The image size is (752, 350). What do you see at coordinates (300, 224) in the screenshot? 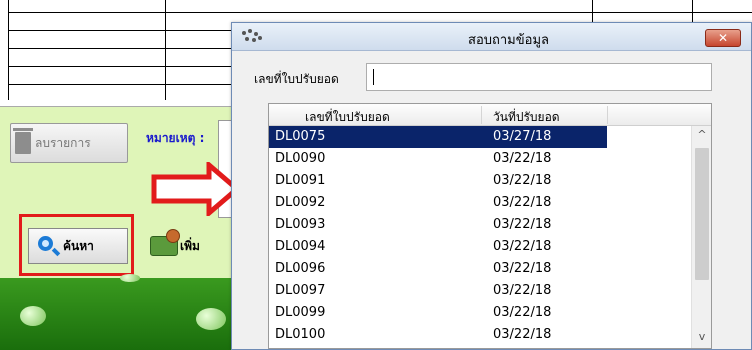
I see `doc-number-cell: DL0093` at bounding box center [300, 224].